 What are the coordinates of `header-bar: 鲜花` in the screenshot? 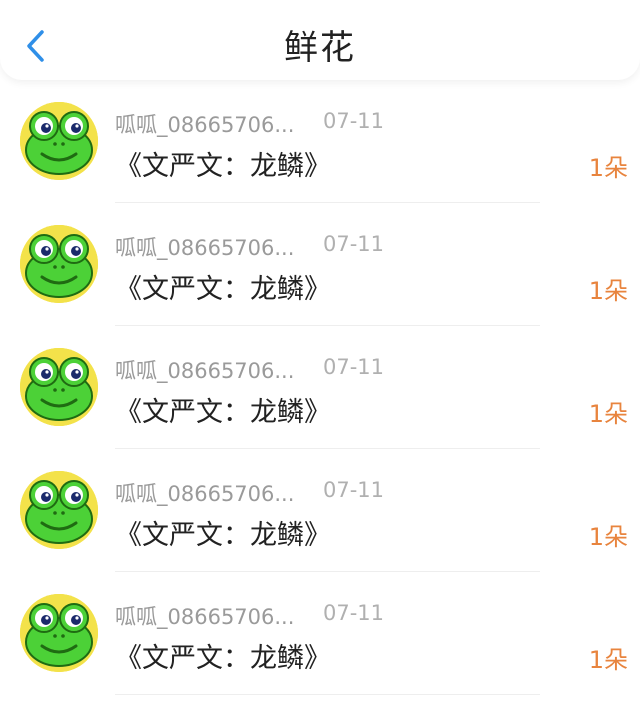 It's located at (320, 40).